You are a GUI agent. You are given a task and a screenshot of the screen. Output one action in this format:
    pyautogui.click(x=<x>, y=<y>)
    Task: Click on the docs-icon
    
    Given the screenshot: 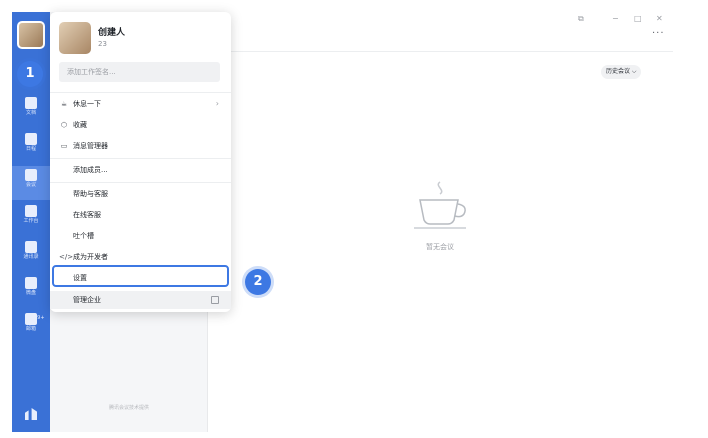 What is the action you would take?
    pyautogui.click(x=31, y=103)
    